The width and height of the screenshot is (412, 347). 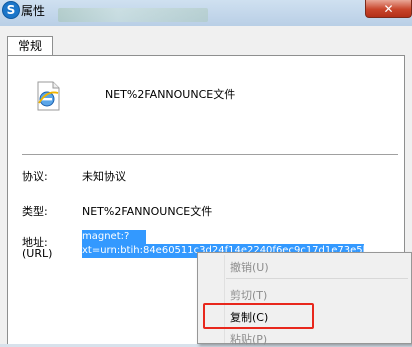 What do you see at coordinates (304, 299) in the screenshot?
I see `context-menu: 撤销(U) 剪切(T) 复制(C) 粘贴(P)` at bounding box center [304, 299].